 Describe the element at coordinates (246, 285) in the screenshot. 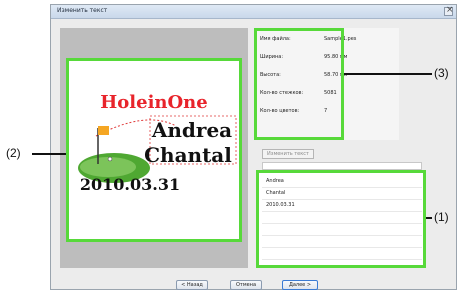

I see `cancel-button: Отмена` at that location.